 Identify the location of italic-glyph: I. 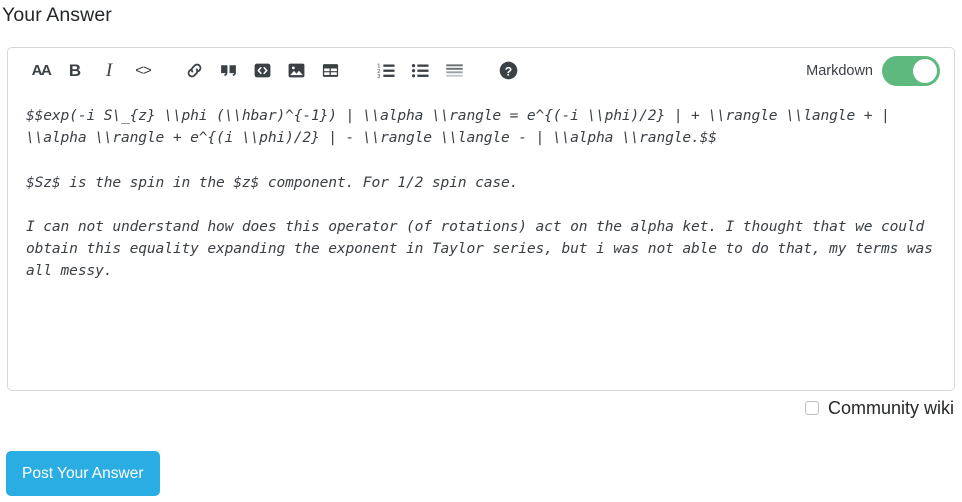
(109, 70).